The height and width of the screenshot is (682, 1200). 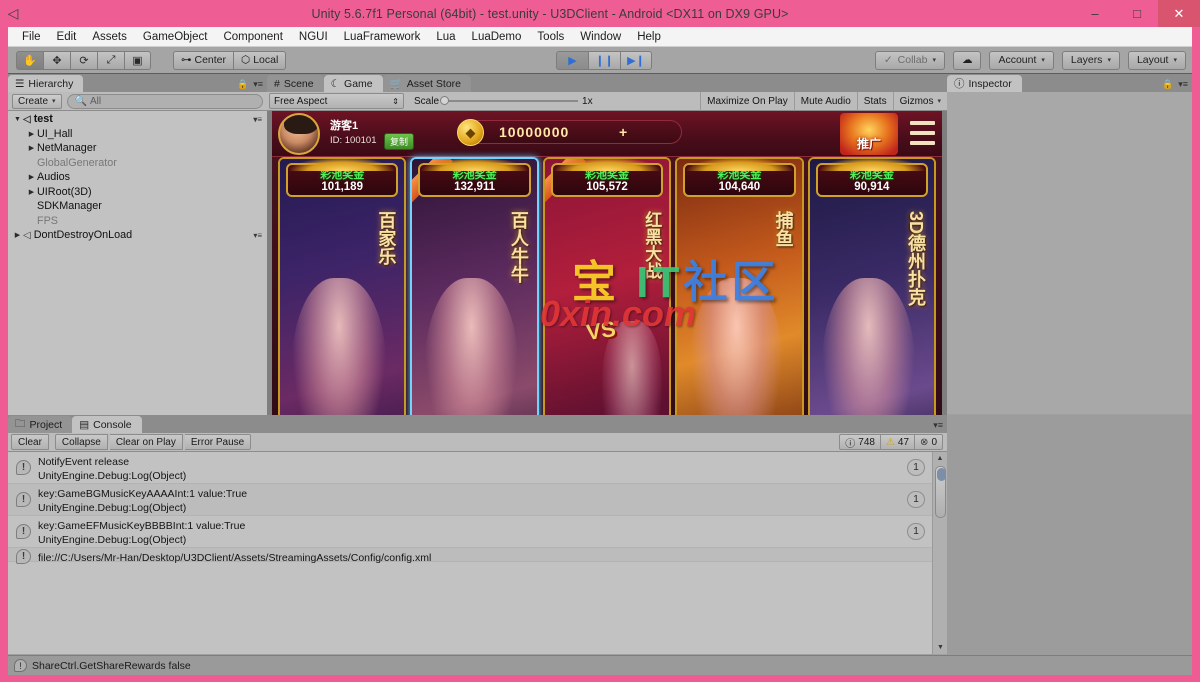 I want to click on layout-button: Layout ▾, so click(x=1156, y=60).